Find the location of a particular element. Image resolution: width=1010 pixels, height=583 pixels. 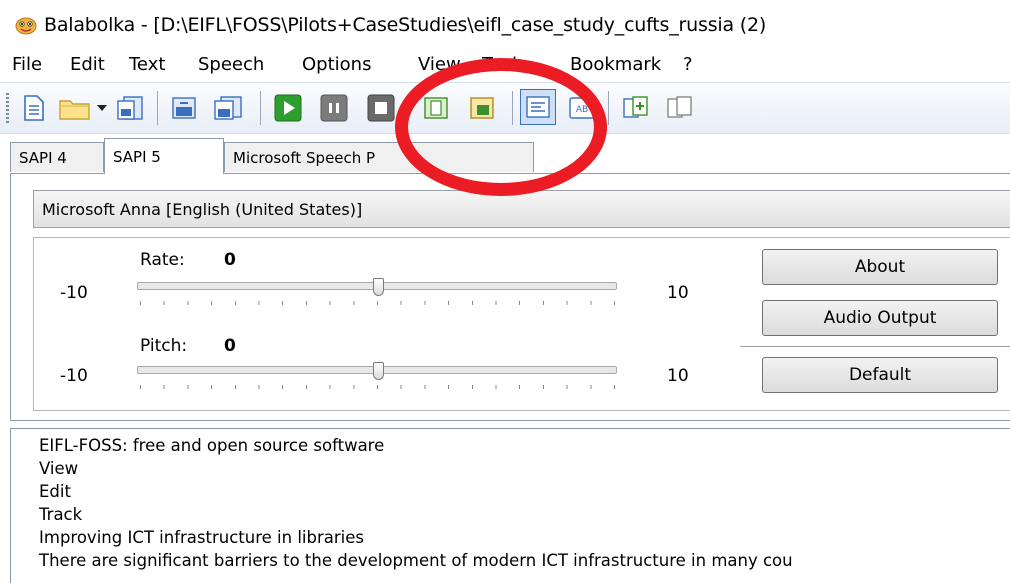

tab-sapi5: SAPI 5 is located at coordinates (164, 156).